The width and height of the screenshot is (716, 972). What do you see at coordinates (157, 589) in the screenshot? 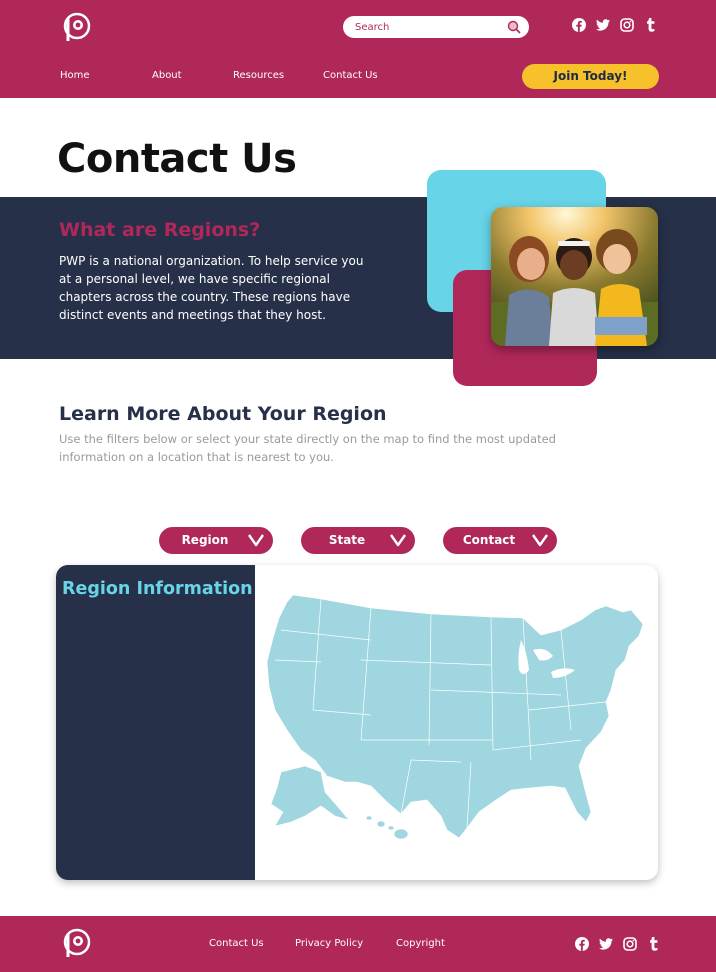
I see `region-information-title: Region Information` at bounding box center [157, 589].